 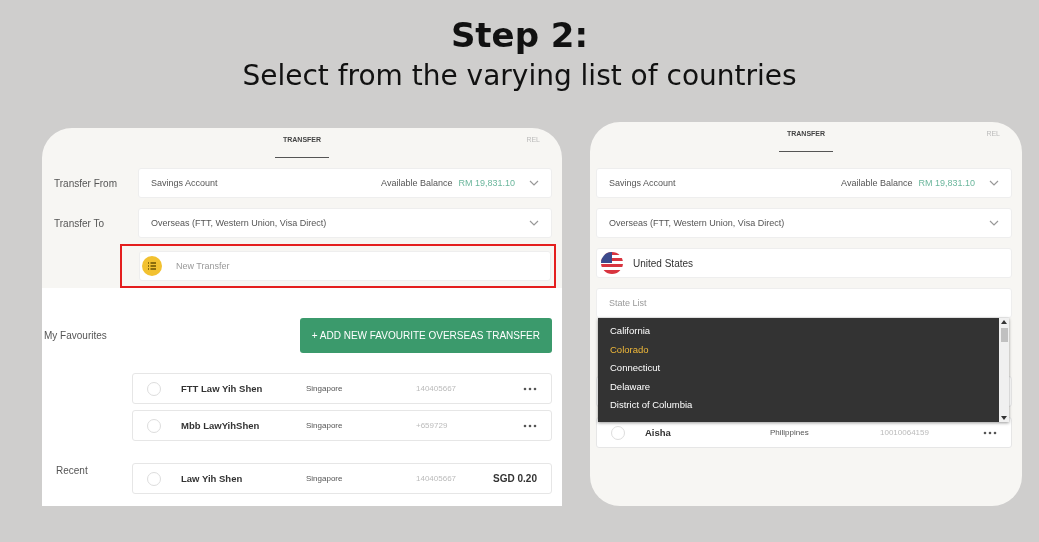 I want to click on state-field: State List, so click(x=804, y=303).